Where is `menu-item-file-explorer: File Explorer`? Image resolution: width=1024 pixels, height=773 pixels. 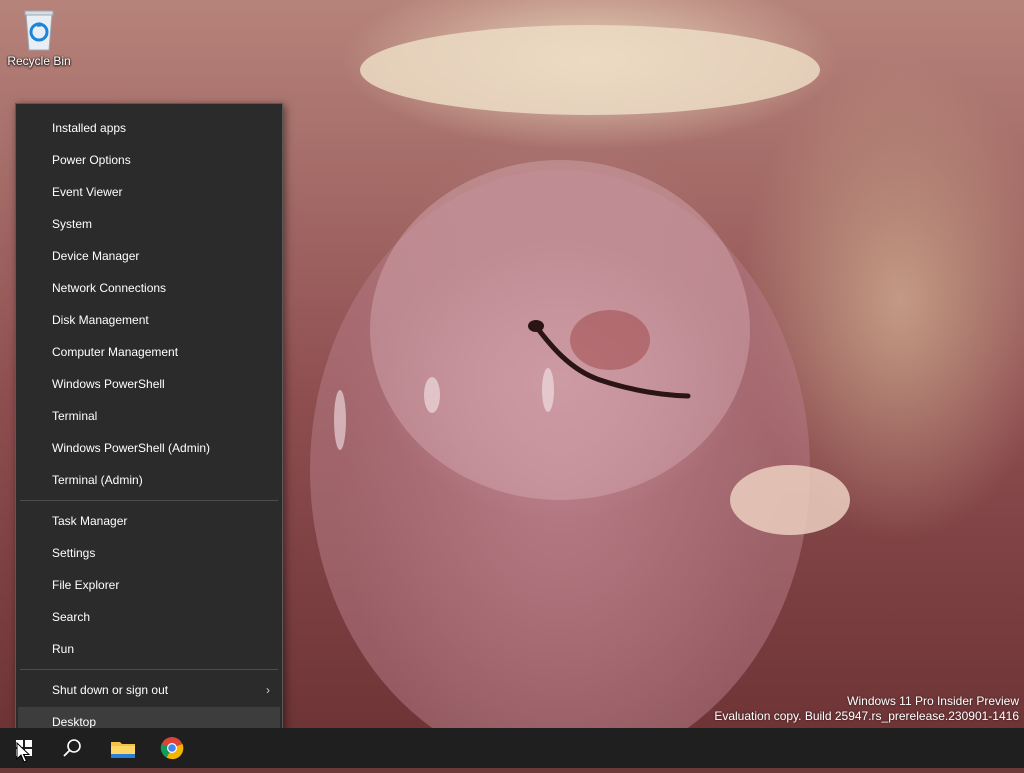
menu-item-file-explorer: File Explorer is located at coordinates (149, 585).